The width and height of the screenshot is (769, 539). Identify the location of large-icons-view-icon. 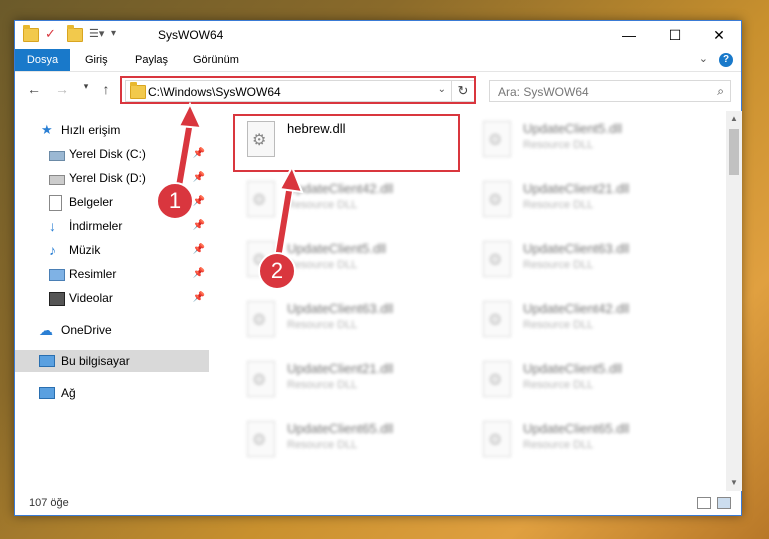
(724, 503).